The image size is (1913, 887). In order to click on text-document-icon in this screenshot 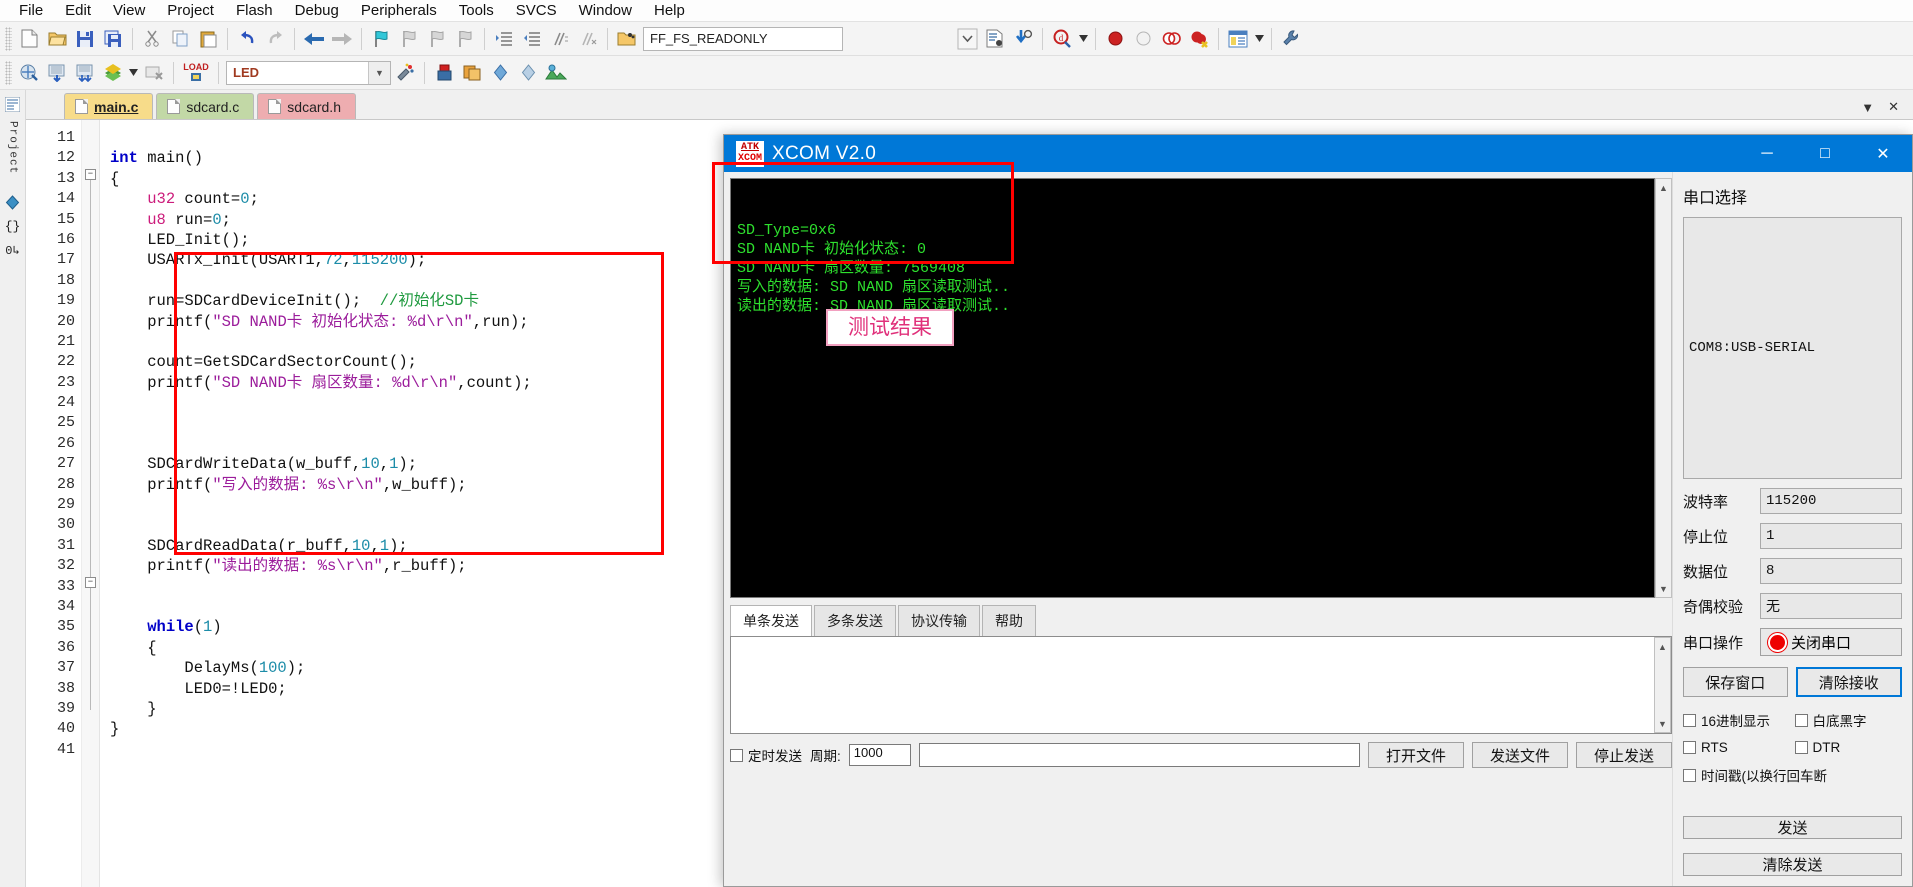, I will do `click(995, 39)`.